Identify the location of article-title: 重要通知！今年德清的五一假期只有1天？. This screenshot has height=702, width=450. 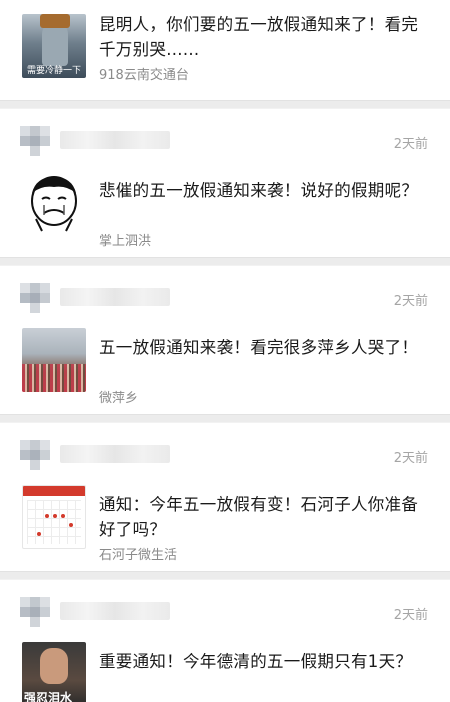
(263, 661).